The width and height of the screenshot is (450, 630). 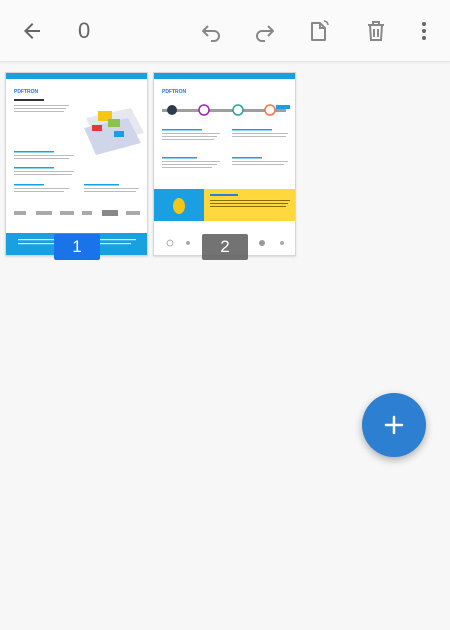 What do you see at coordinates (211, 31) in the screenshot?
I see `undo-icon` at bounding box center [211, 31].